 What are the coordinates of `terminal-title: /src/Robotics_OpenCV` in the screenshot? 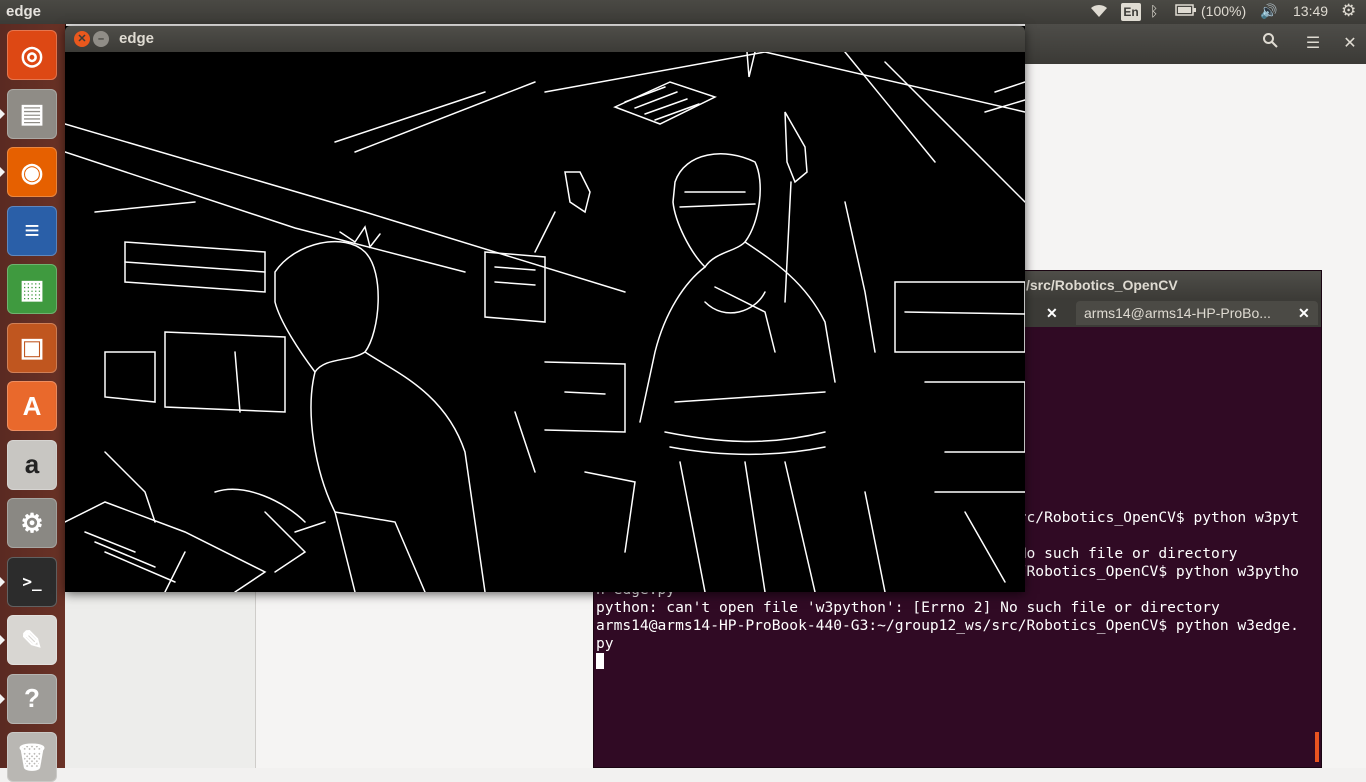 It's located at (1102, 285).